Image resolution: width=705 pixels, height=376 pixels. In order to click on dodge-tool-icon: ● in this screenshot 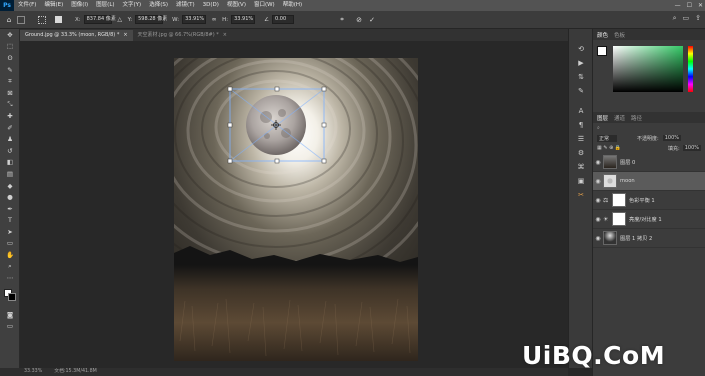, I will do `click(10, 197)`.